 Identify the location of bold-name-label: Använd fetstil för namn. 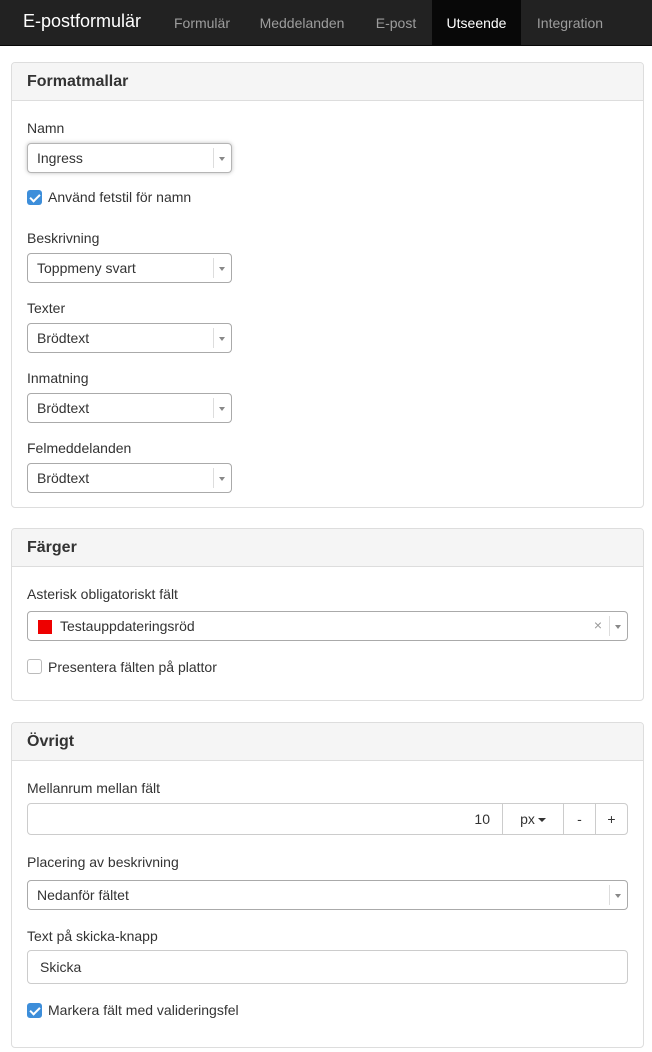
(119, 197).